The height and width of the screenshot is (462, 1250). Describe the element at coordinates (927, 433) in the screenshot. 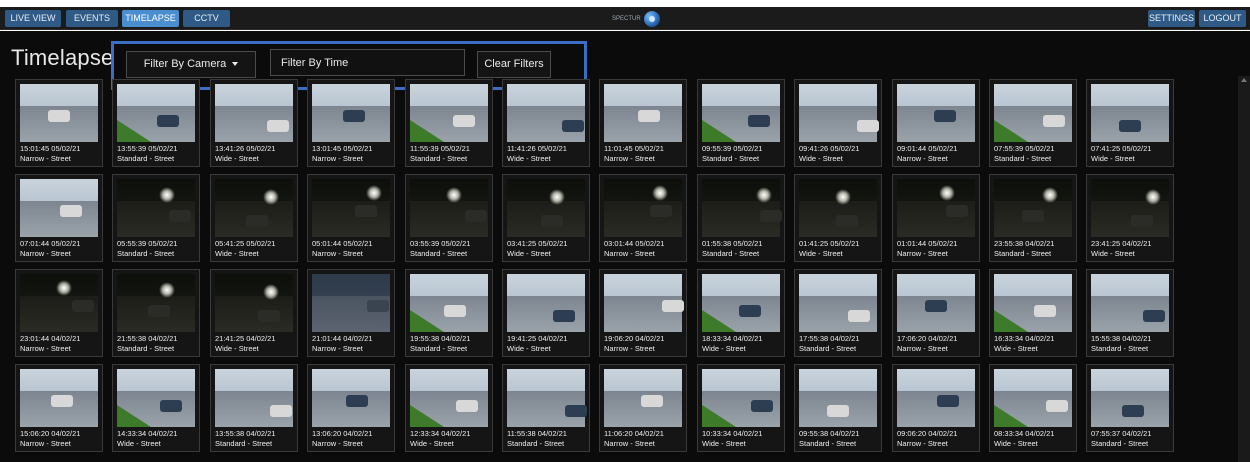

I see `thumbnail-timestamp: 09:06:20 04/02/21` at that location.